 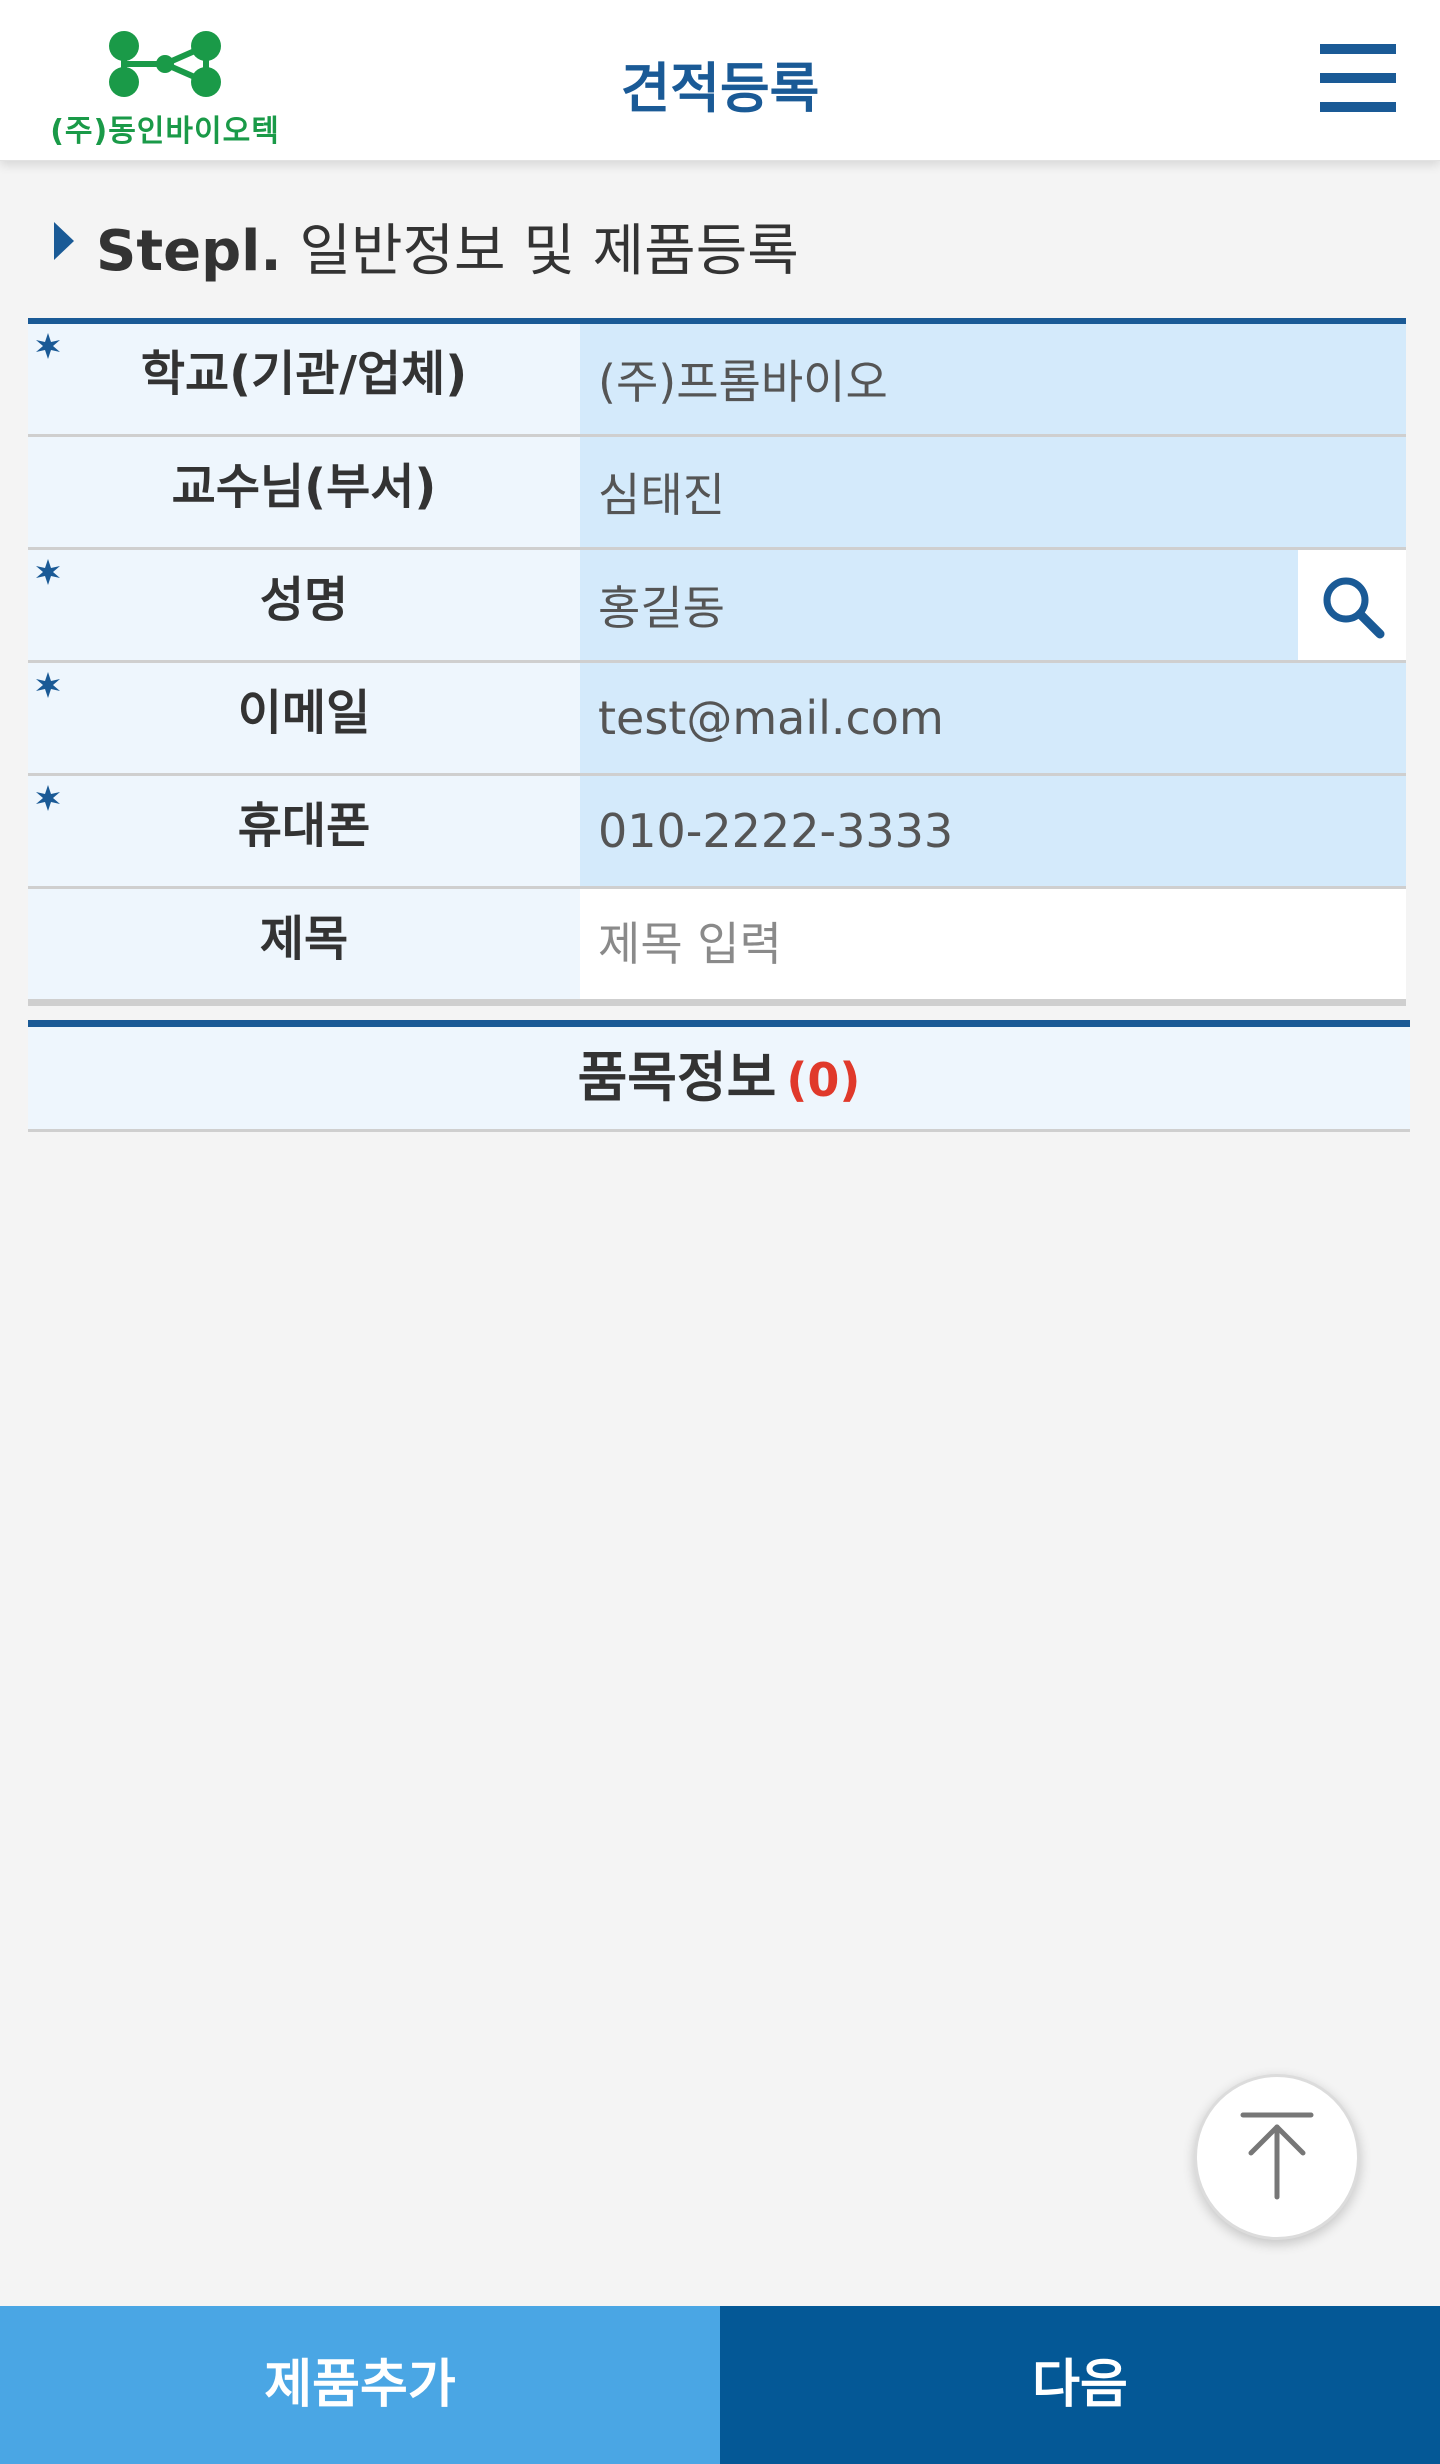 I want to click on form-row-email: 이메일, so click(x=717, y=719).